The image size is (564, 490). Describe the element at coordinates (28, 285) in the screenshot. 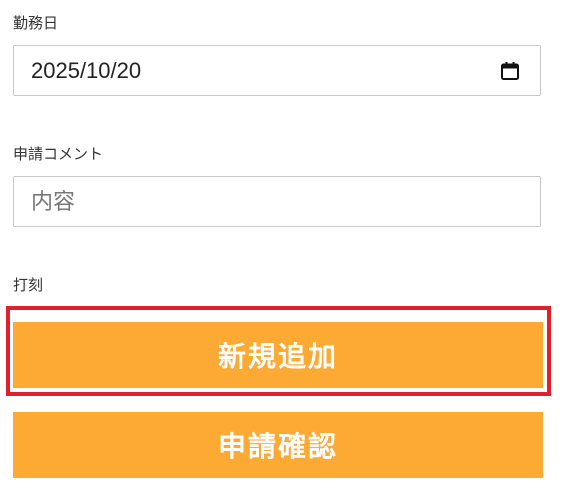

I see `punch-label: 打刻` at that location.